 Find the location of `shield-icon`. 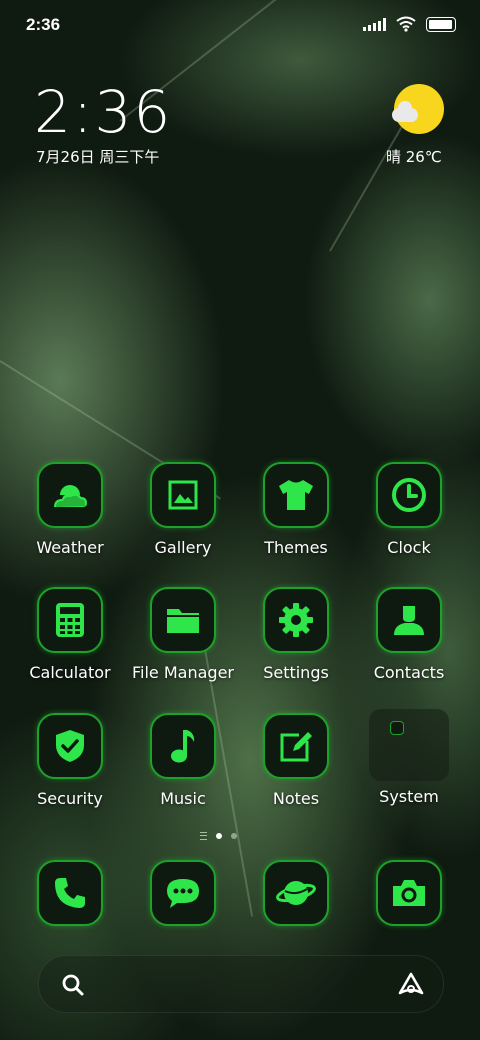

shield-icon is located at coordinates (70, 746).